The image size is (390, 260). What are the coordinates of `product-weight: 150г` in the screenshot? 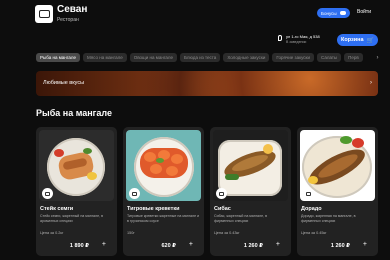 It's located at (131, 233).